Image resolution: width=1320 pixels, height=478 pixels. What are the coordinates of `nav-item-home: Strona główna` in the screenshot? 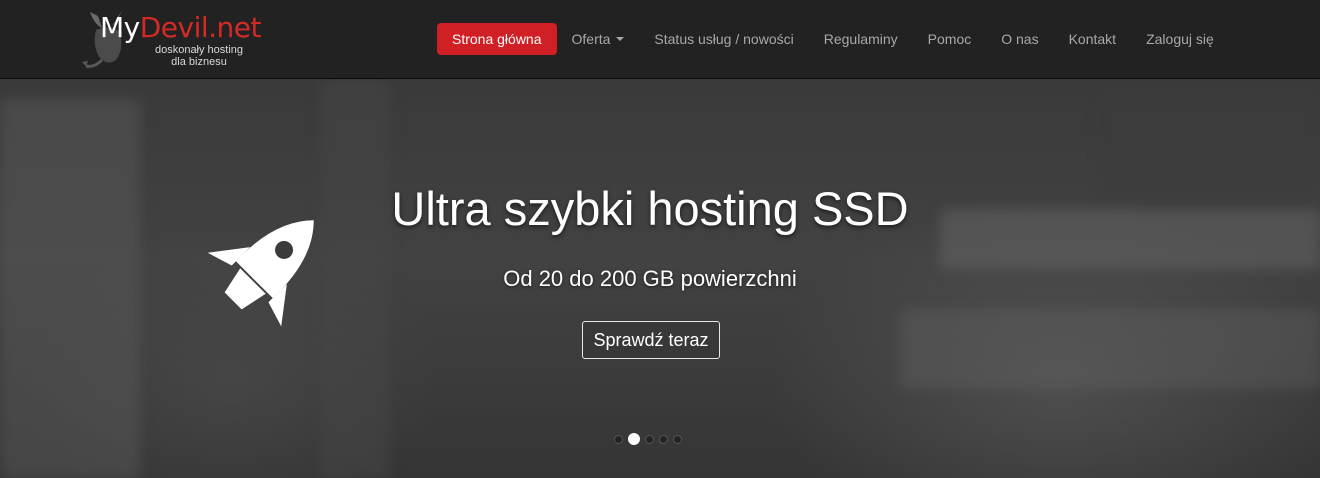 It's located at (497, 39).